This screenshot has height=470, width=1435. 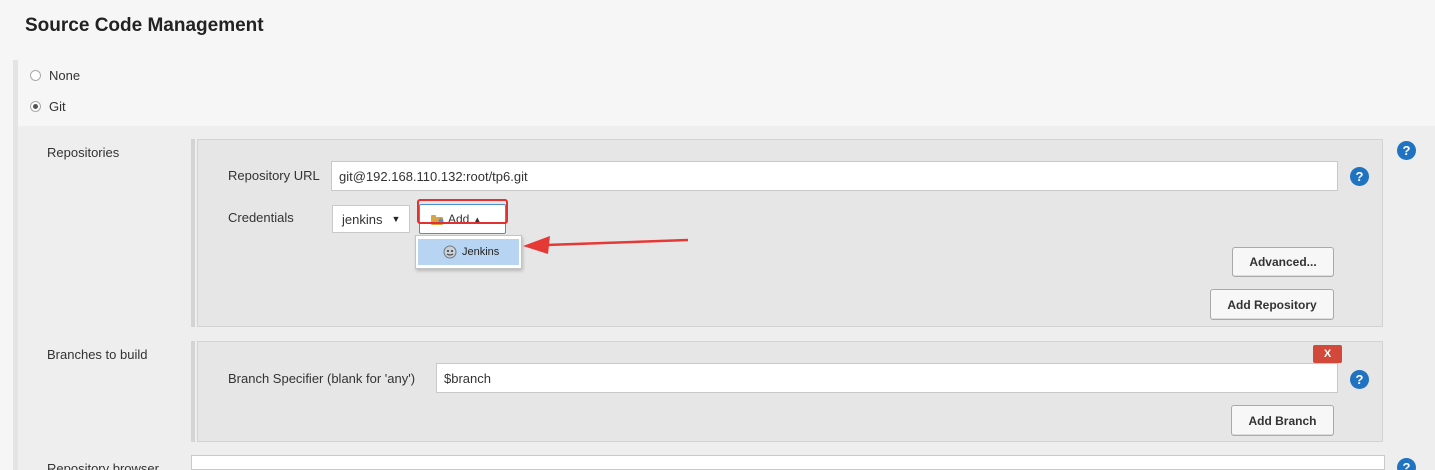 What do you see at coordinates (462, 211) in the screenshot?
I see `highlight-box` at bounding box center [462, 211].